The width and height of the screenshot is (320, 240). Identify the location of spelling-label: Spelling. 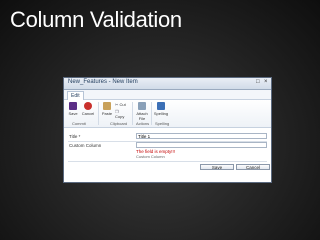
(161, 113).